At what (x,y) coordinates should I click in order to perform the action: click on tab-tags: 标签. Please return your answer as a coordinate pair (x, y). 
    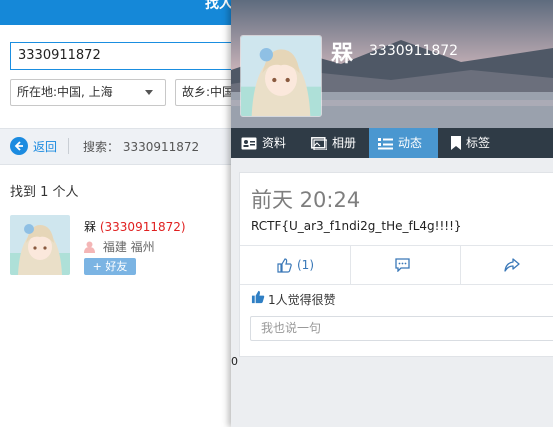
    Looking at the image, I should click on (481, 143).